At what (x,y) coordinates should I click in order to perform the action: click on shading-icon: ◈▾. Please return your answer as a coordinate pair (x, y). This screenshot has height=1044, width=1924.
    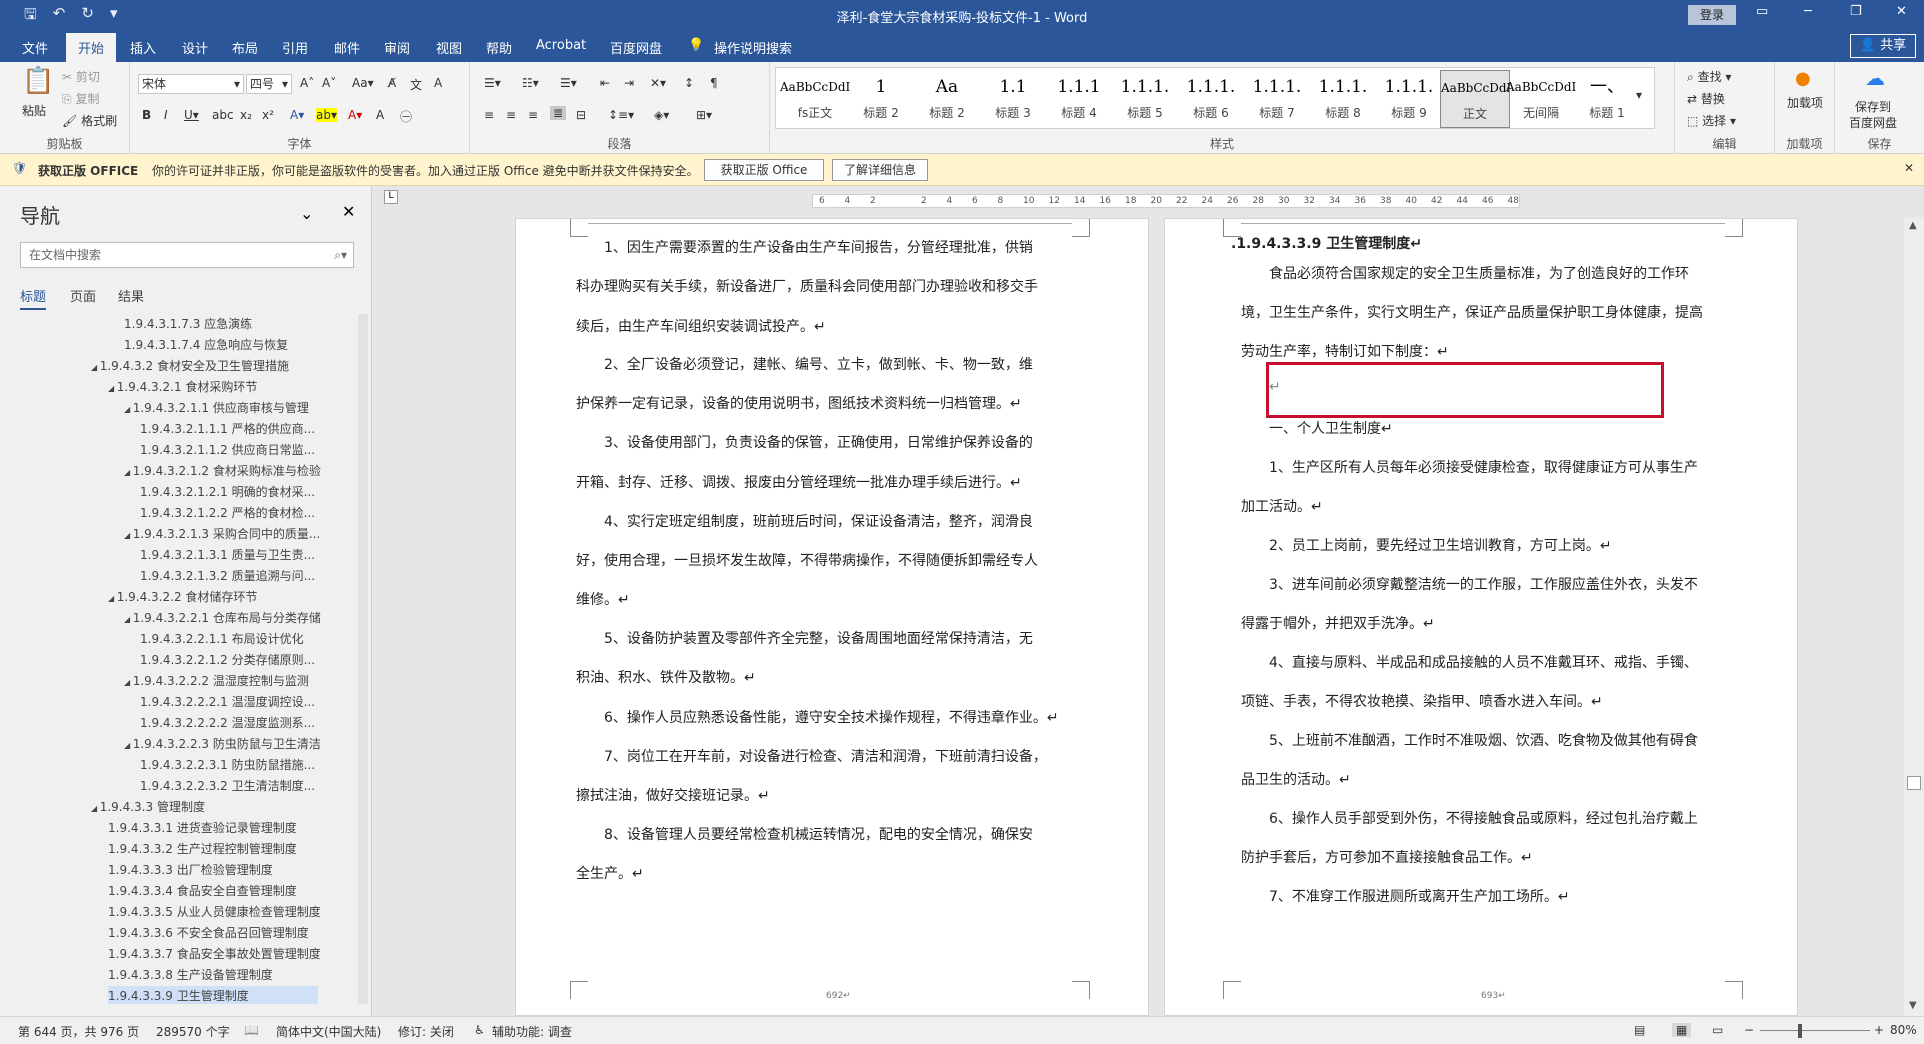
    Looking at the image, I should click on (661, 115).